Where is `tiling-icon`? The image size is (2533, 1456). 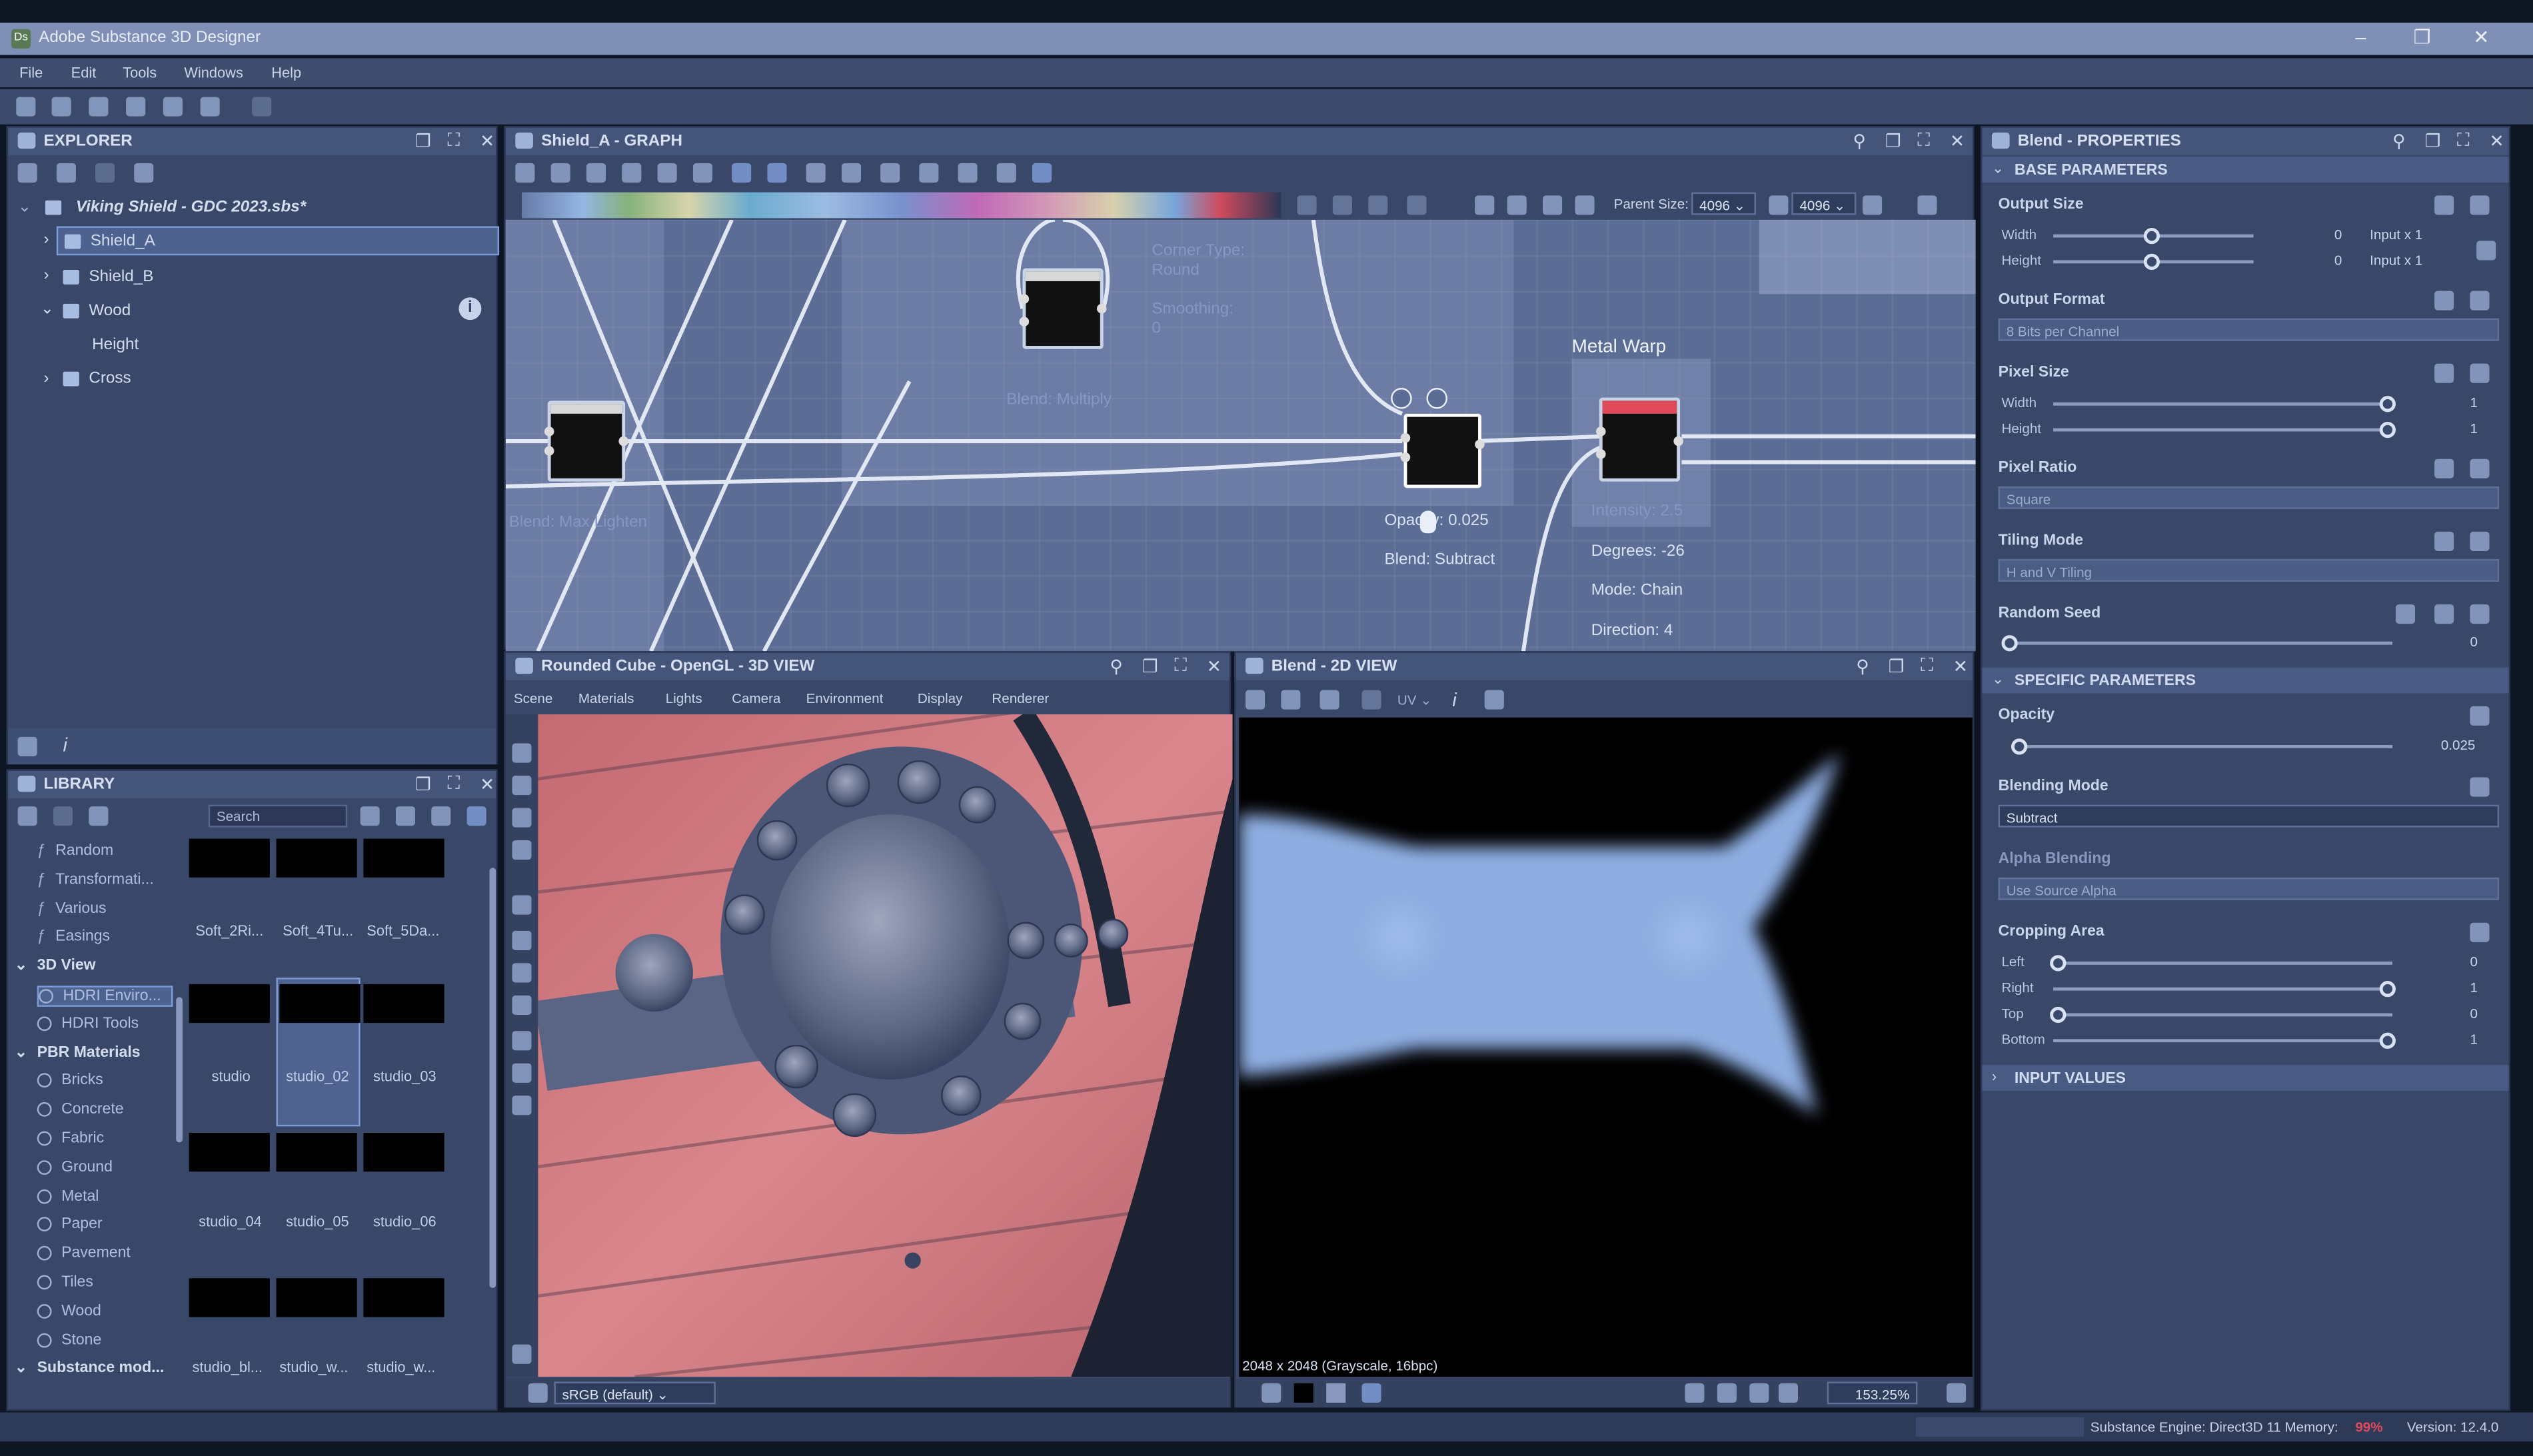
tiling-icon is located at coordinates (1371, 700).